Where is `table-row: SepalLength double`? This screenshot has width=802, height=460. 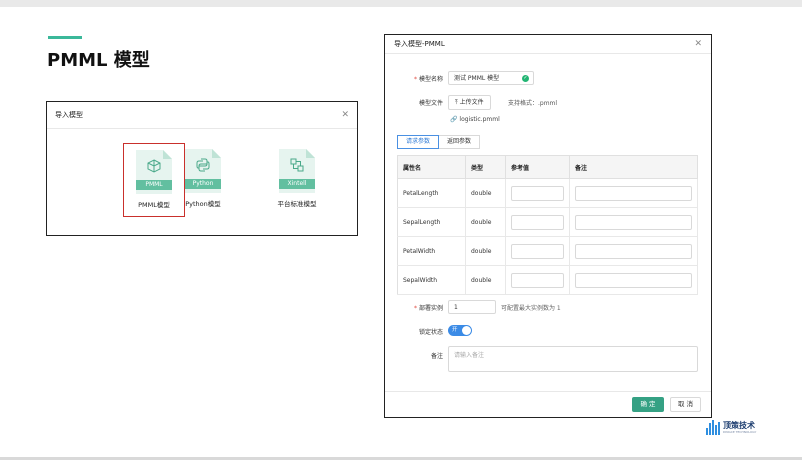 table-row: SepalLength double is located at coordinates (547, 222).